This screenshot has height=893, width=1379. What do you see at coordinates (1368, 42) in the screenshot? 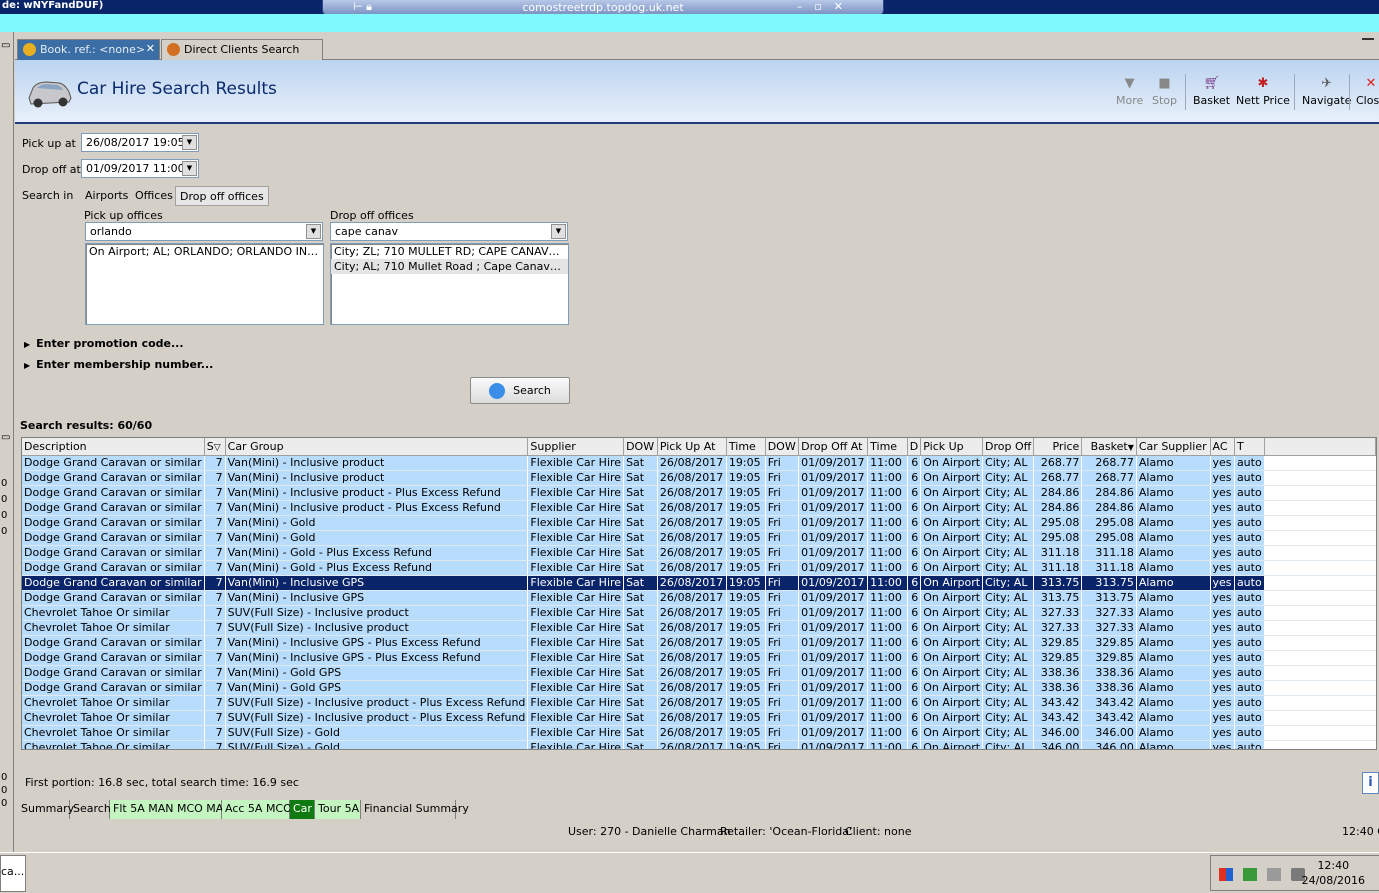
I see `maximize-icon` at bounding box center [1368, 42].